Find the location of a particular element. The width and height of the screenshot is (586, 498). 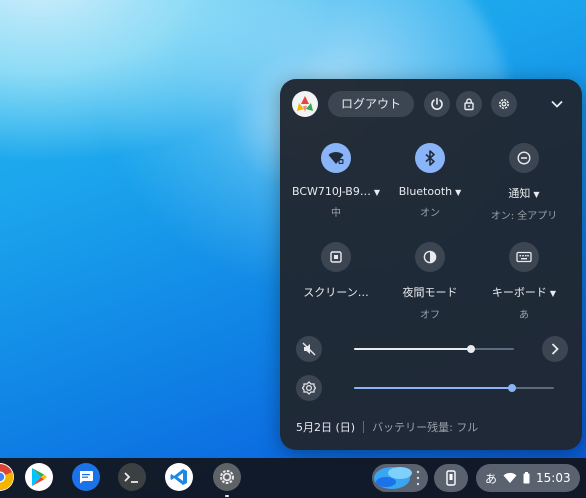

notifications-label: 通知 is located at coordinates (519, 193).